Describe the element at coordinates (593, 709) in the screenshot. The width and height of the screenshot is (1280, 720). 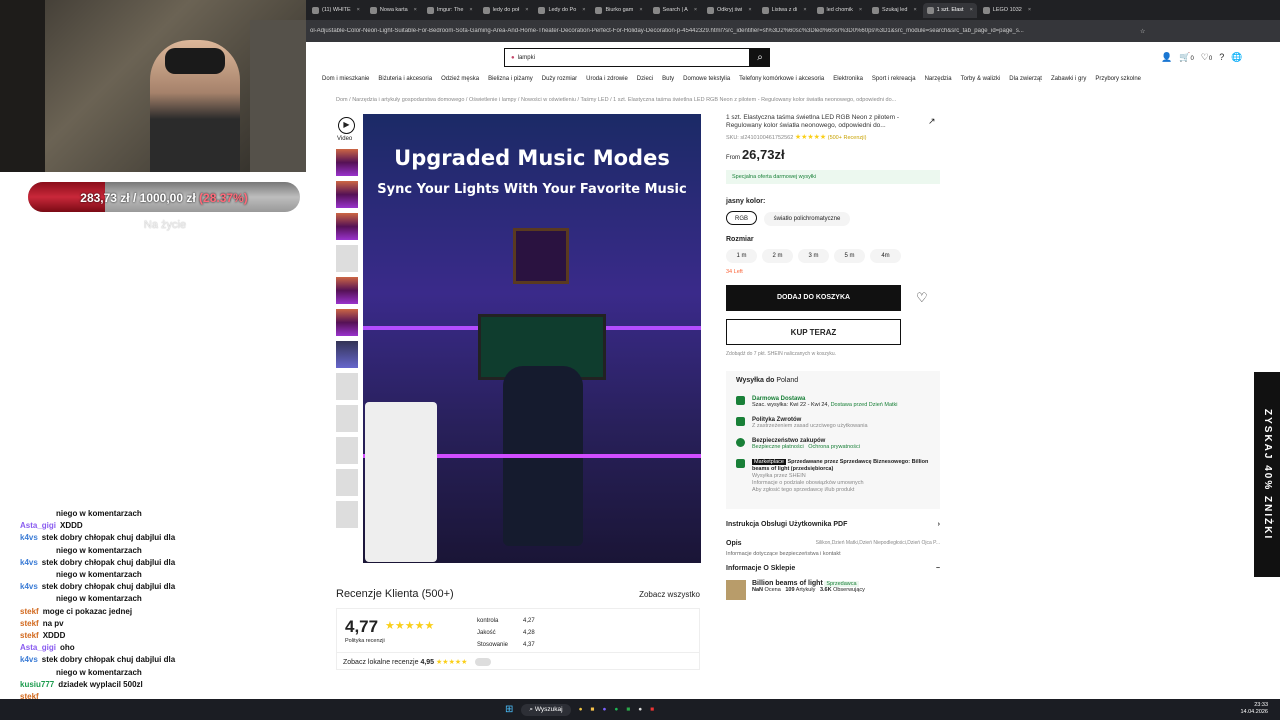
I see `folder-icon: ■` at that location.